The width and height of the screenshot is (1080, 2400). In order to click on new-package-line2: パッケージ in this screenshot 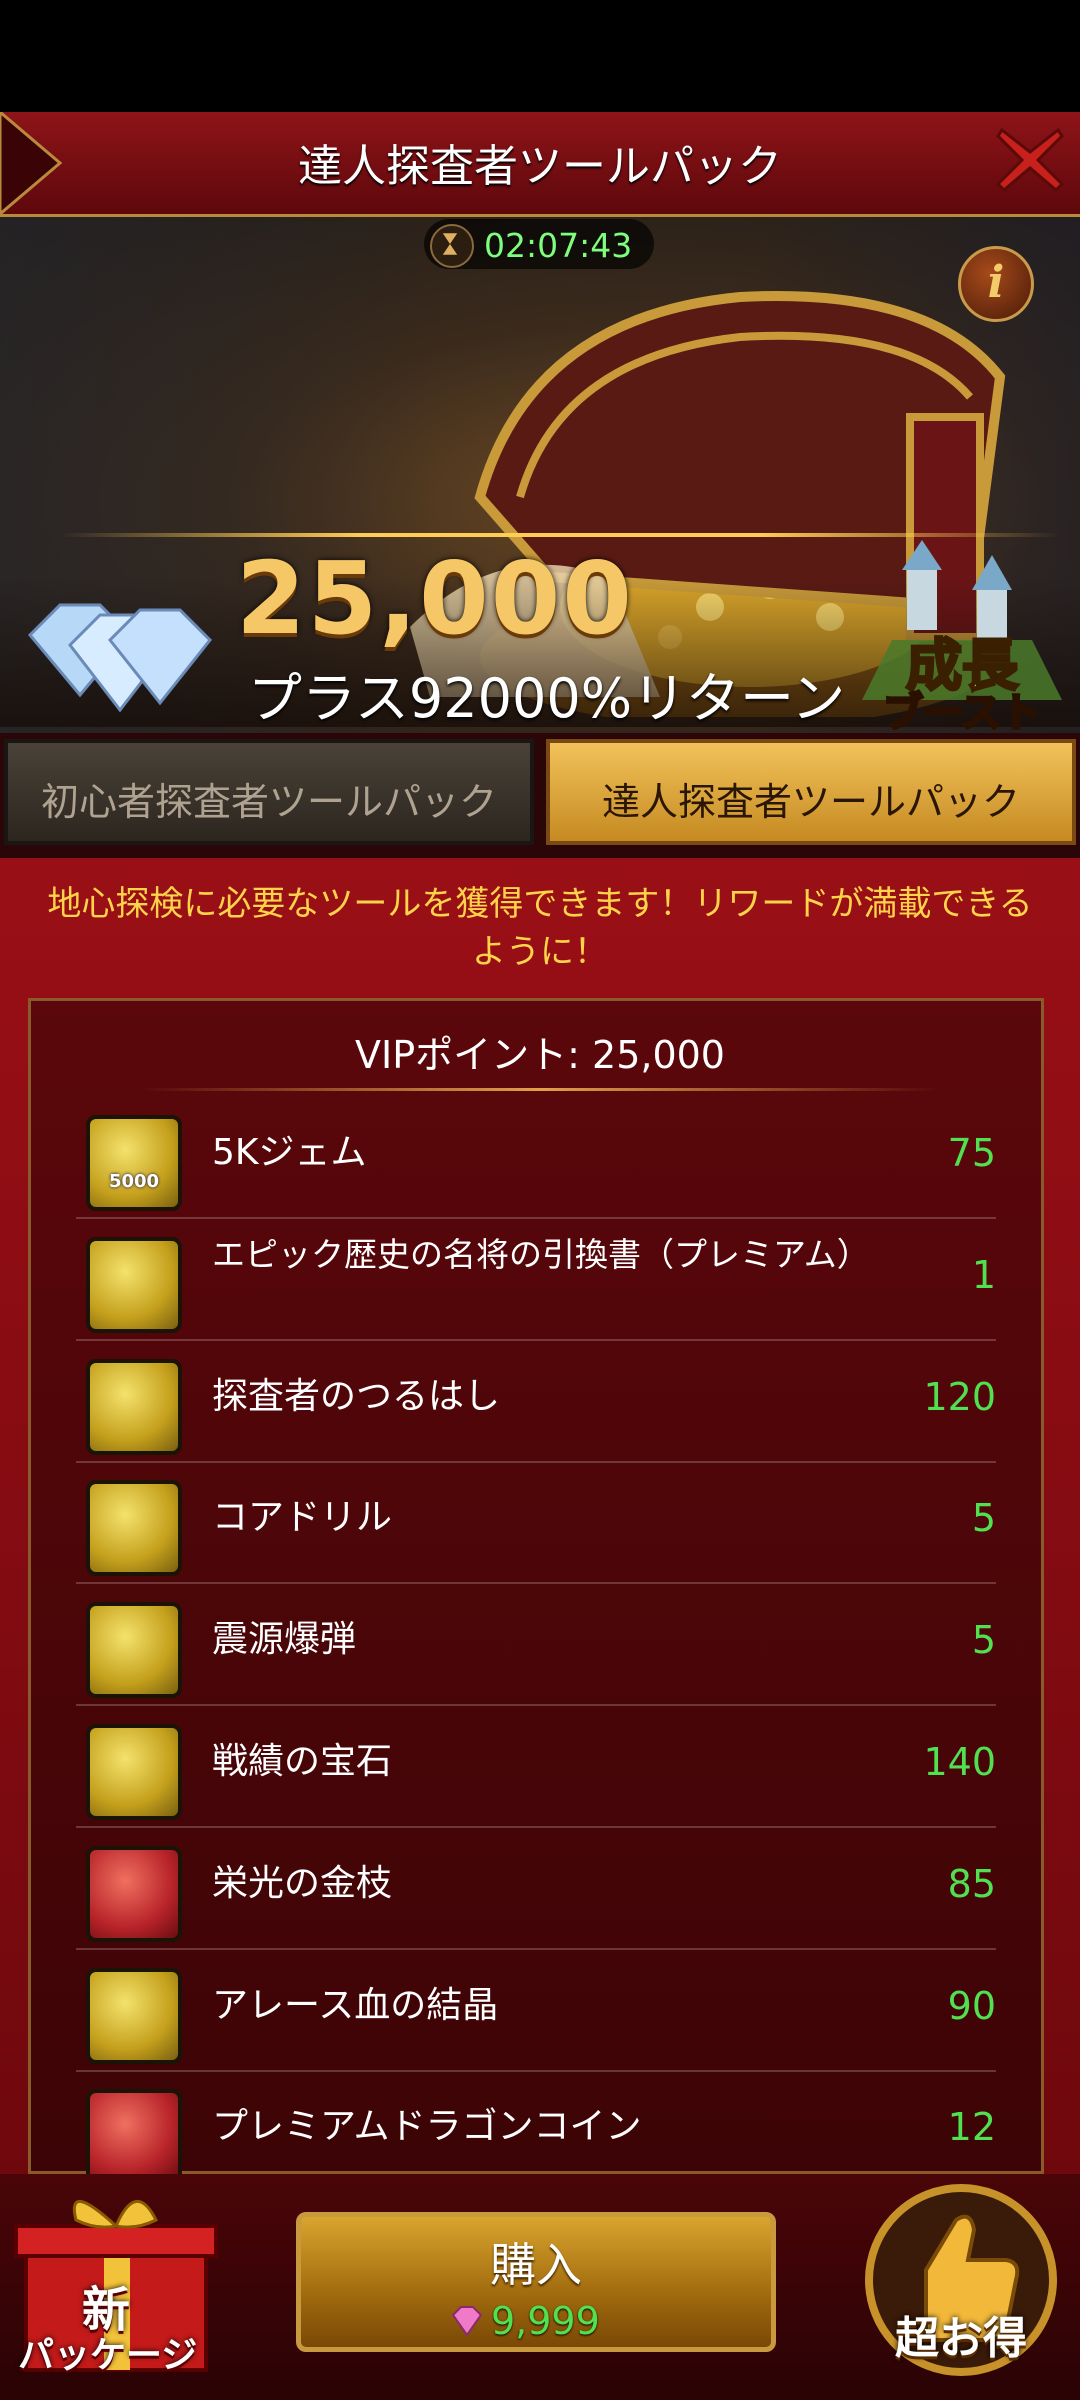, I will do `click(108, 2355)`.